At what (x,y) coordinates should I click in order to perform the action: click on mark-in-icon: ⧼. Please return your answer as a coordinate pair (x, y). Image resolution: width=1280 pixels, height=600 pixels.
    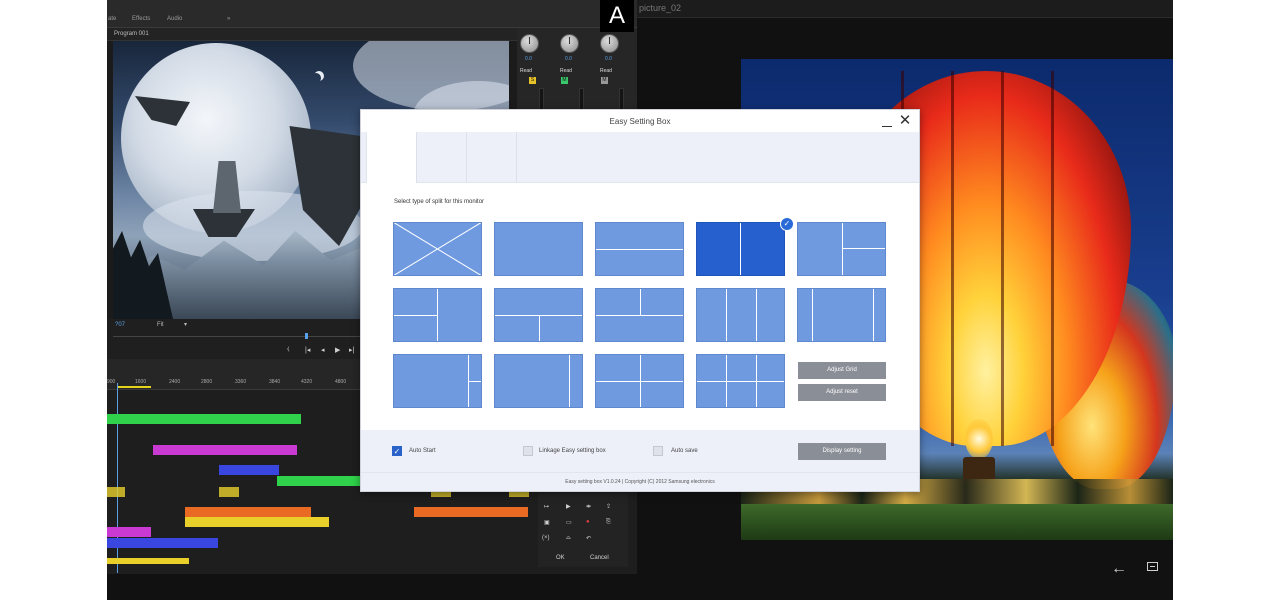
    Looking at the image, I should click on (288, 350).